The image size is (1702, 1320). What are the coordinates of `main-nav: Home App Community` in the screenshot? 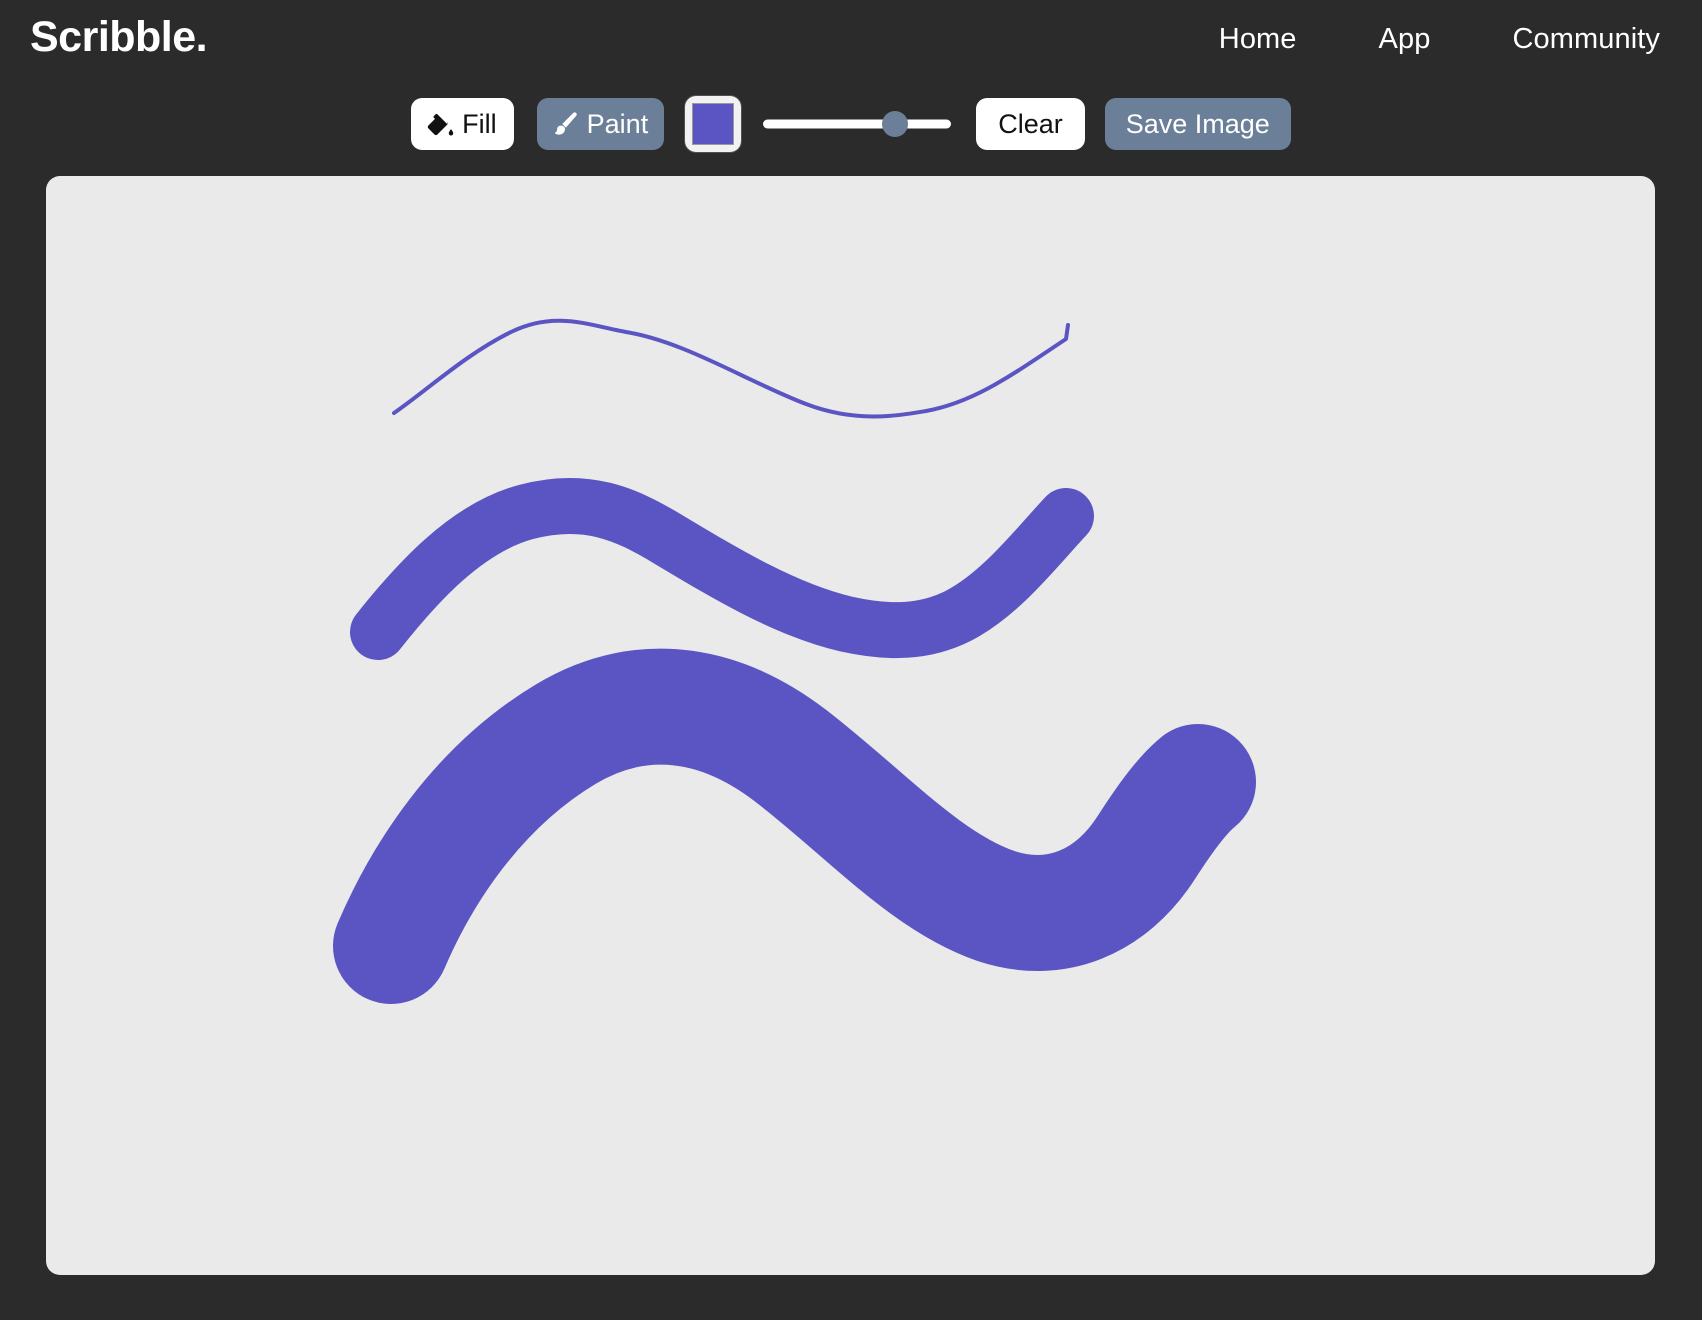 It's located at (1445, 39).